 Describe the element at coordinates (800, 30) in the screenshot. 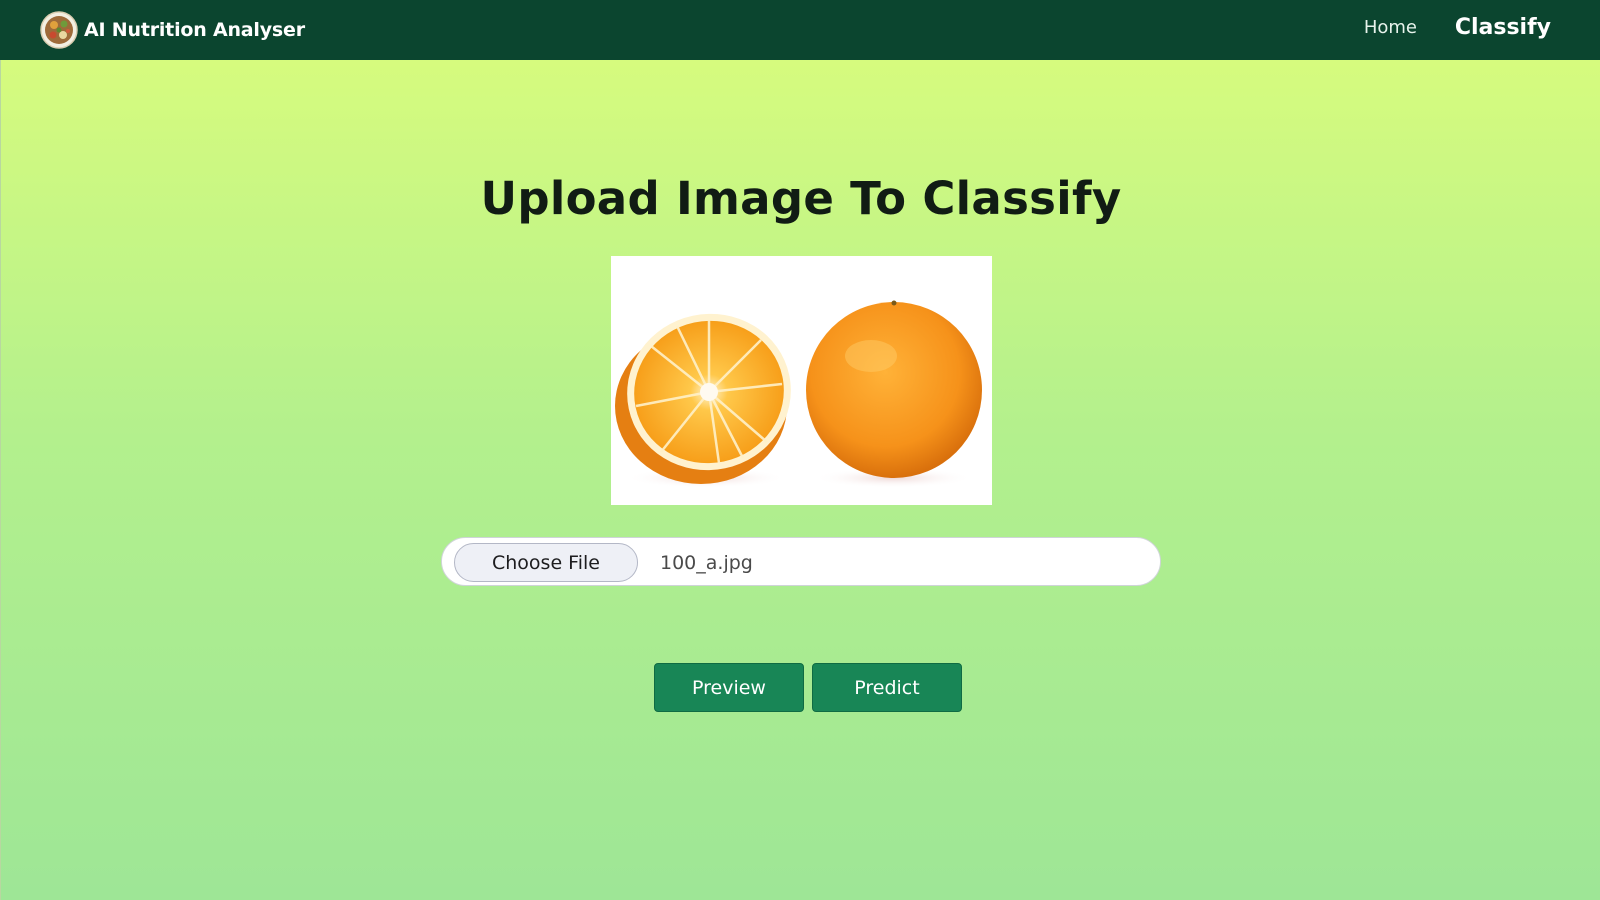

I see `top-navbar: AI Nutrition Analyser Home Classify` at that location.